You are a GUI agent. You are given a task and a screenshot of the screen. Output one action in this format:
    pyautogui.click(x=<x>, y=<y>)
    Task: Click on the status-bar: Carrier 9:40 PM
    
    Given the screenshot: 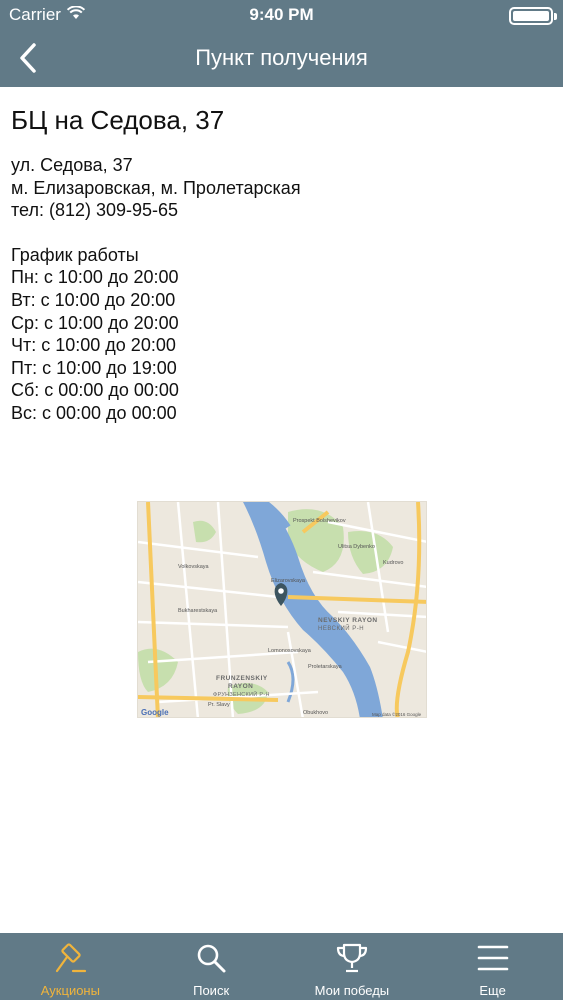 What is the action you would take?
    pyautogui.click(x=281, y=15)
    